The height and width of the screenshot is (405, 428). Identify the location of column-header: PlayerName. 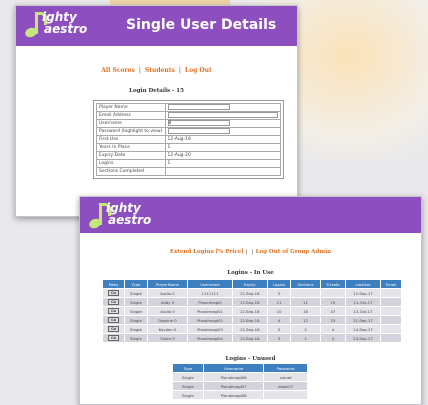
(167, 284).